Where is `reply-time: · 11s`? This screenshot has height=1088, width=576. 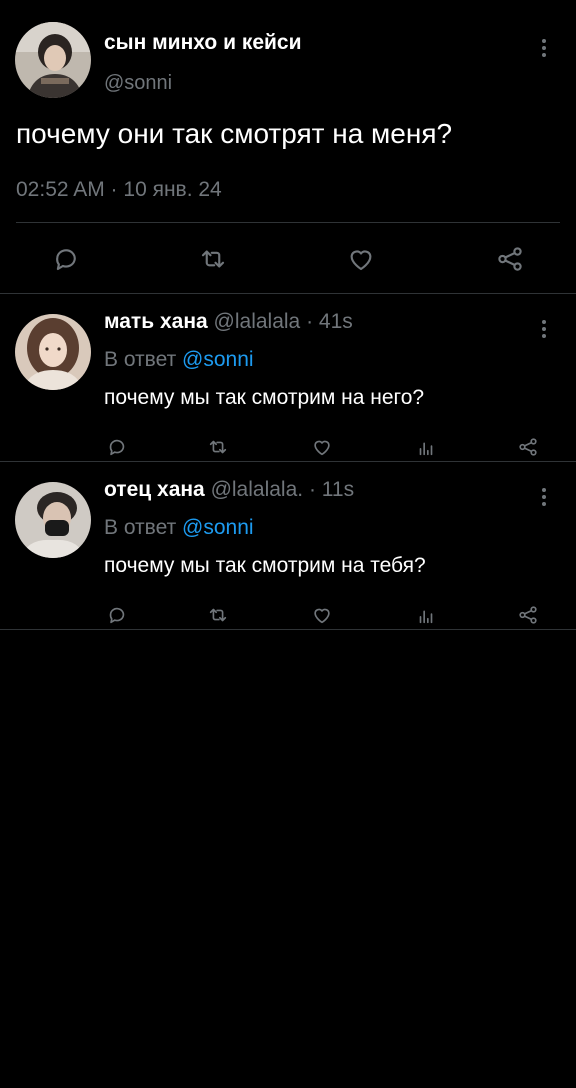
reply-time: · 11s is located at coordinates (331, 489).